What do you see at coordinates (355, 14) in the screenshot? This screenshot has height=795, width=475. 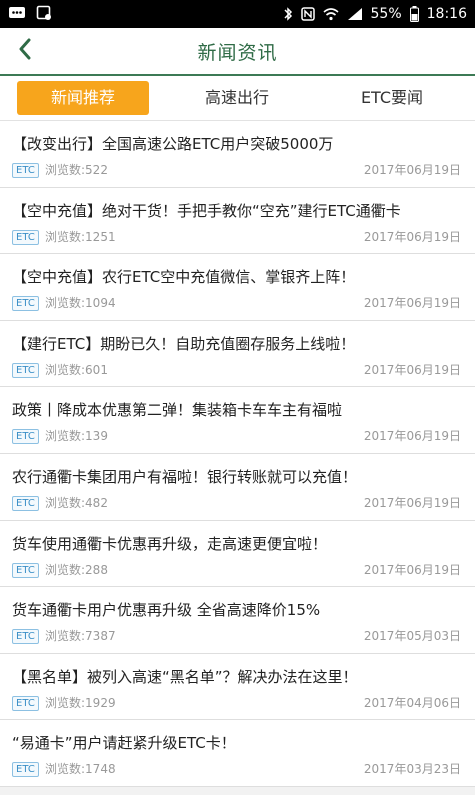 I see `signal-icon` at bounding box center [355, 14].